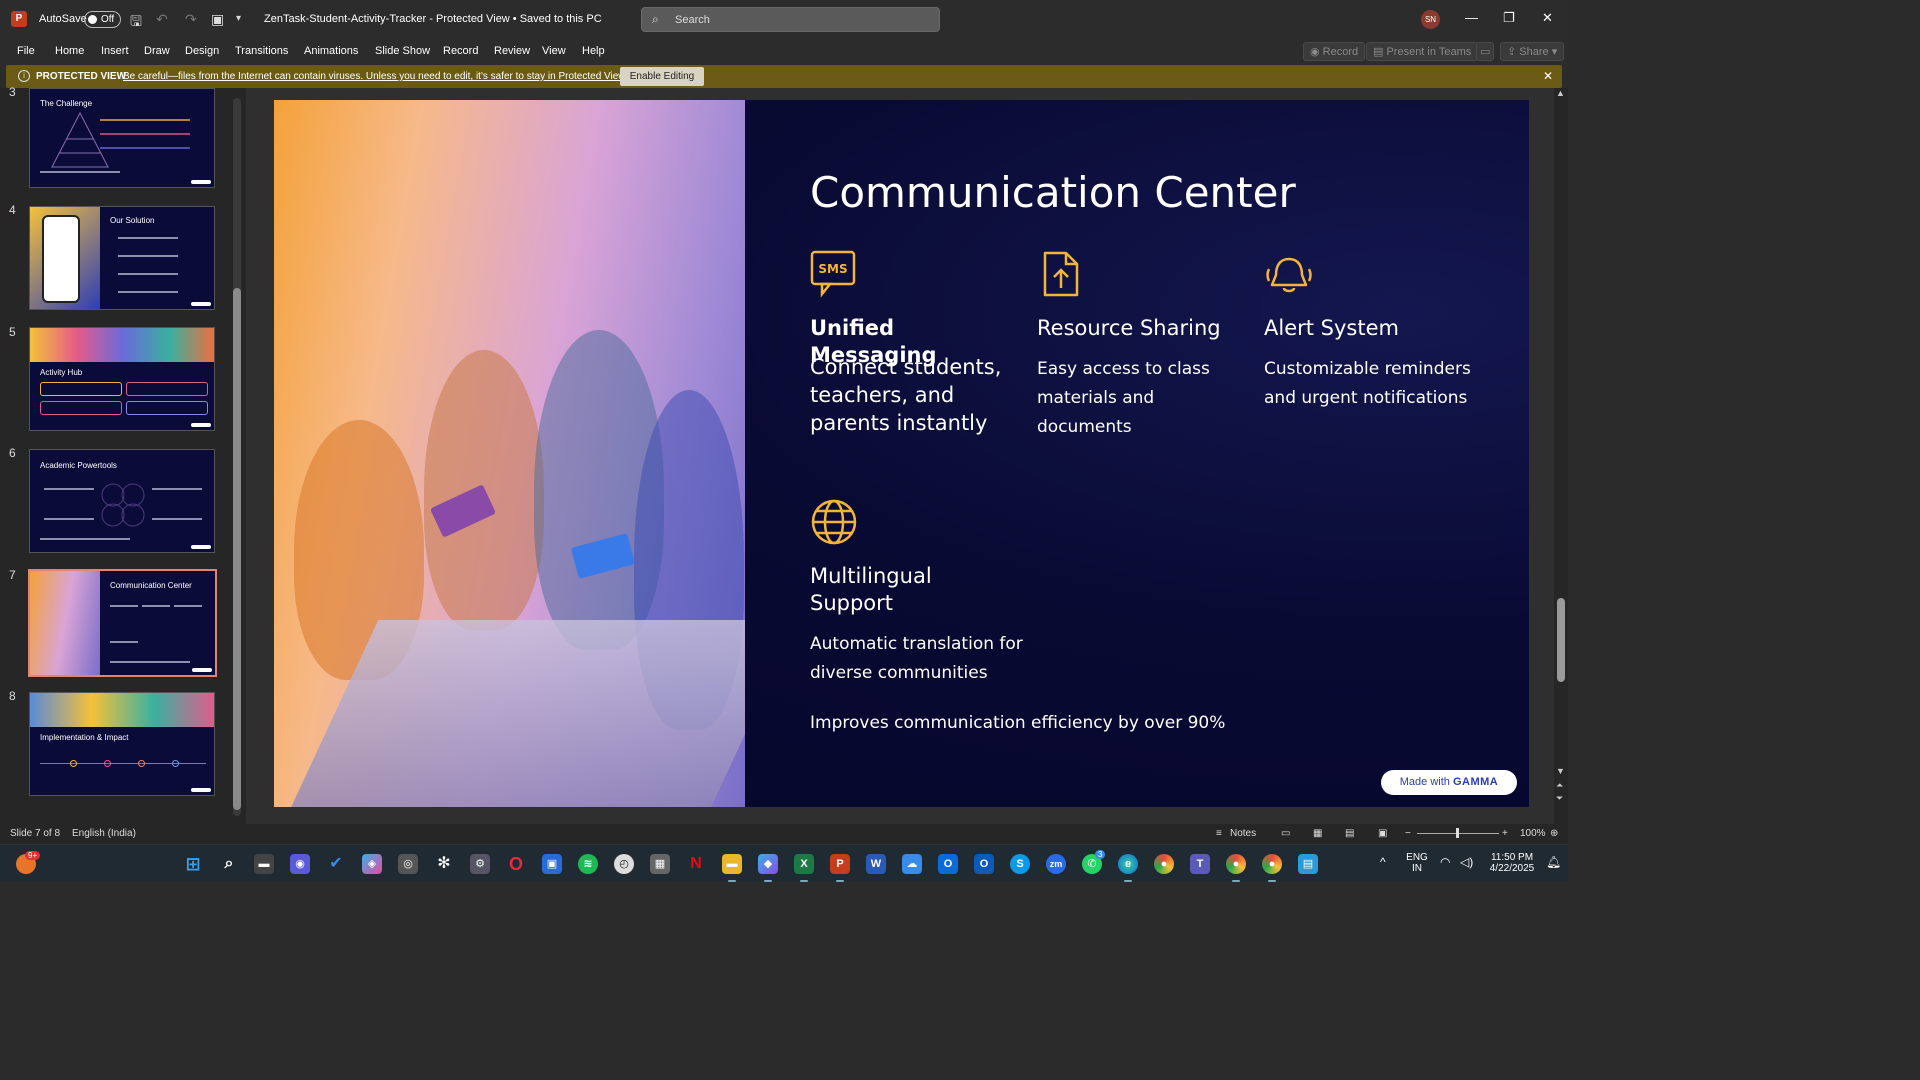 Image resolution: width=1920 pixels, height=1080 pixels. Describe the element at coordinates (229, 864) in the screenshot. I see `search-icon: ⌕` at that location.